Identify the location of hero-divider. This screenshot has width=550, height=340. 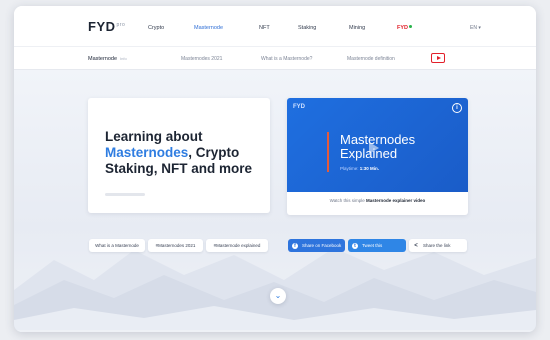
(125, 194).